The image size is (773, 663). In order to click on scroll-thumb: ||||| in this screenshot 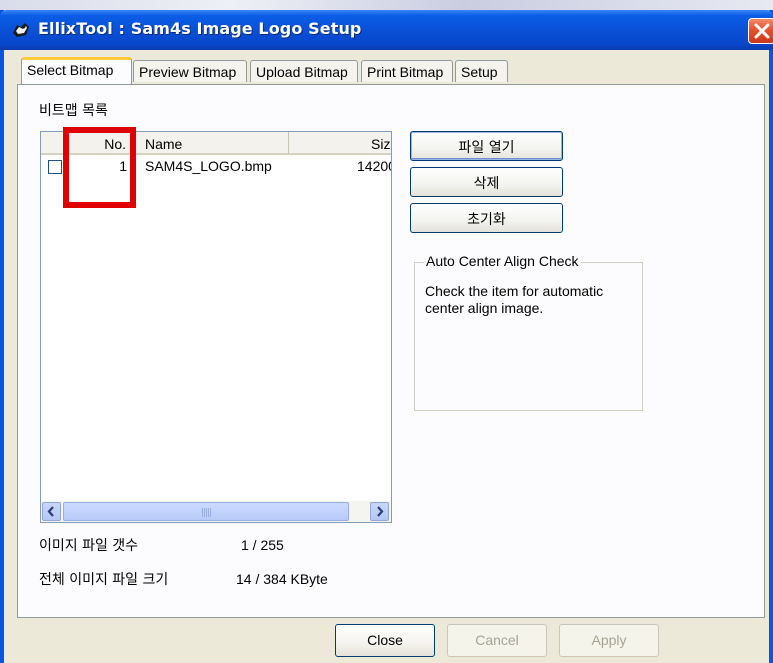, I will do `click(206, 511)`.